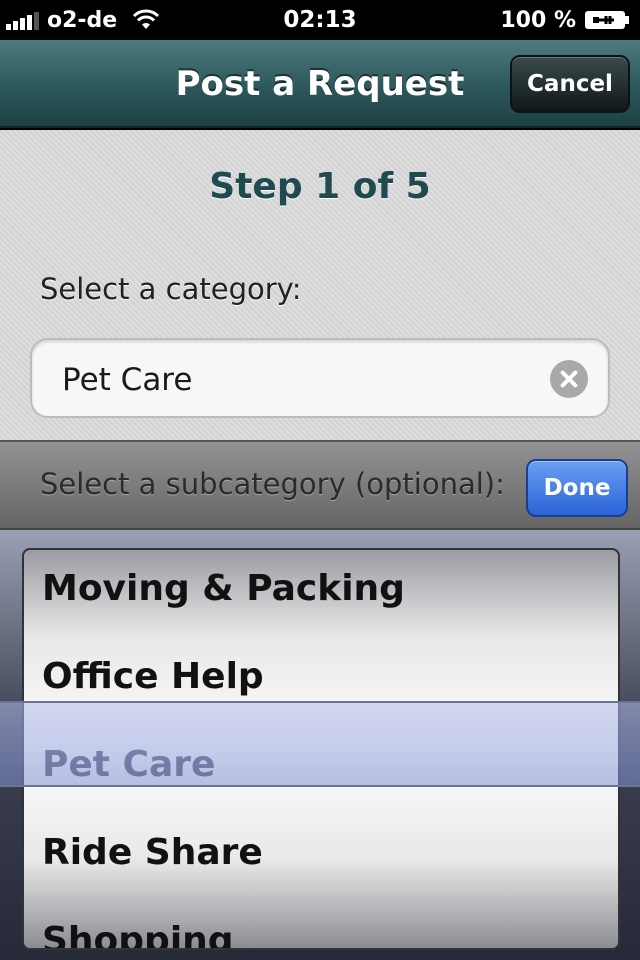  What do you see at coordinates (322, 853) in the screenshot?
I see `picker-item-ride-share: Ride Share` at bounding box center [322, 853].